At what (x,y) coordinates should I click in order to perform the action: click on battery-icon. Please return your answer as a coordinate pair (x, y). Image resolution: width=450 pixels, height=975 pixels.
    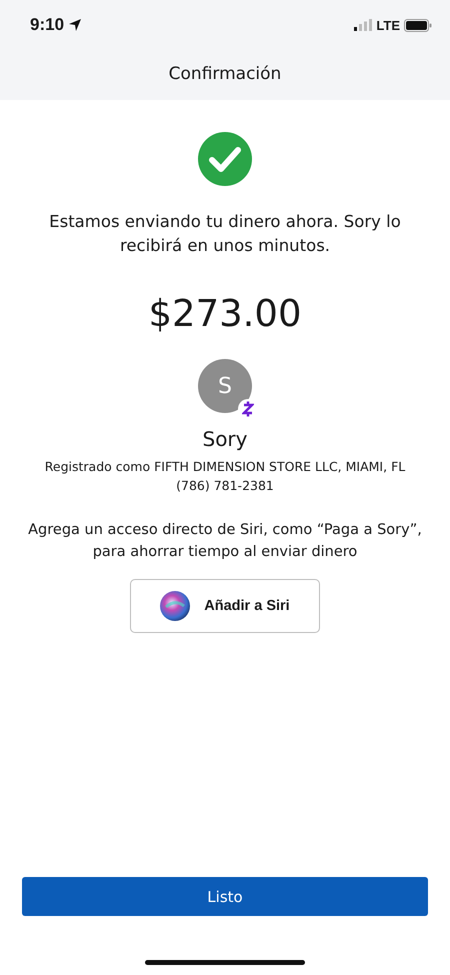
    Looking at the image, I should click on (418, 25).